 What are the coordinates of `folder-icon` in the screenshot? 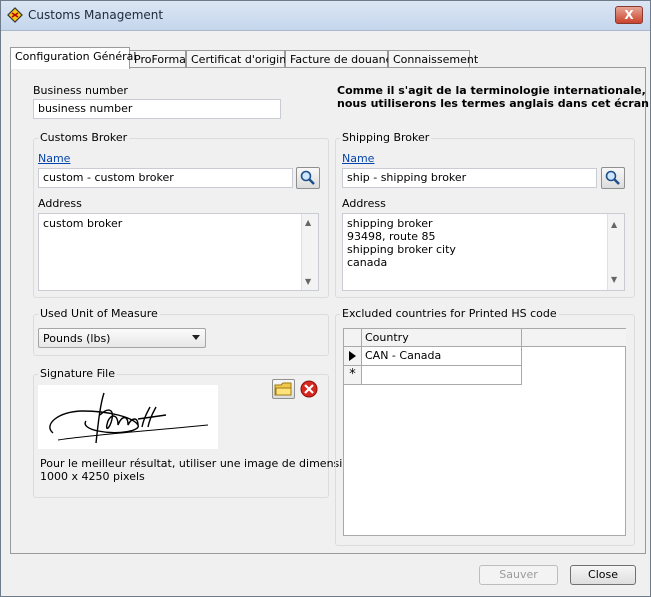 It's located at (283, 389).